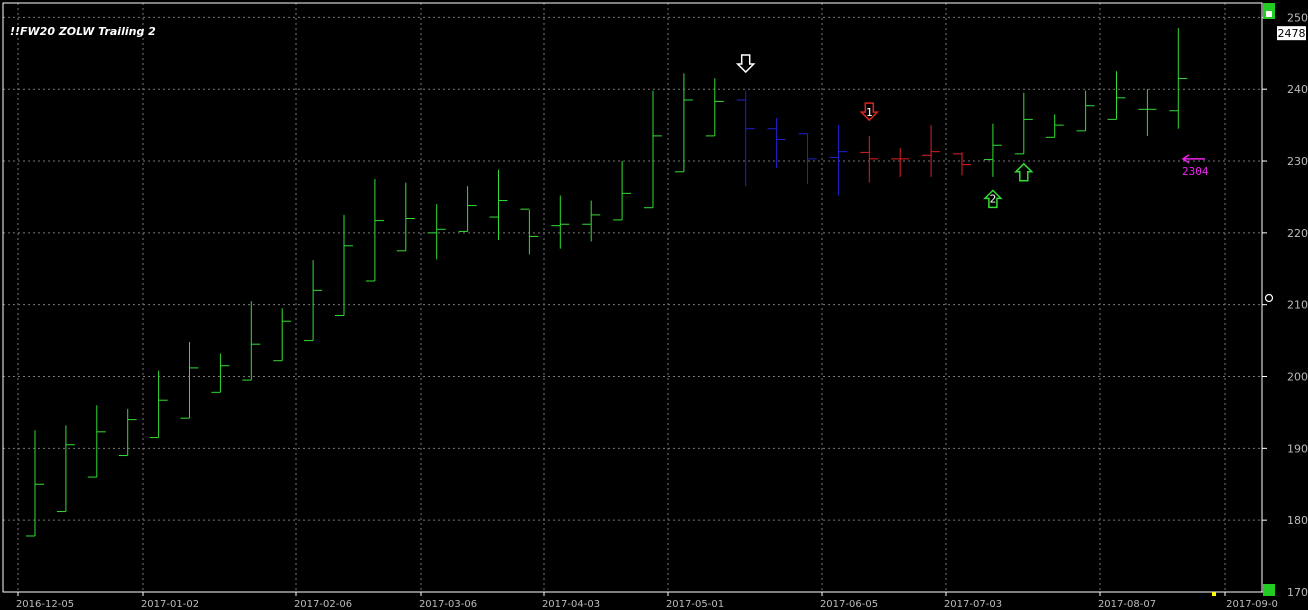 The height and width of the screenshot is (610, 1308). Describe the element at coordinates (1195, 171) in the screenshot. I see `target-price-label: 2304` at that location.